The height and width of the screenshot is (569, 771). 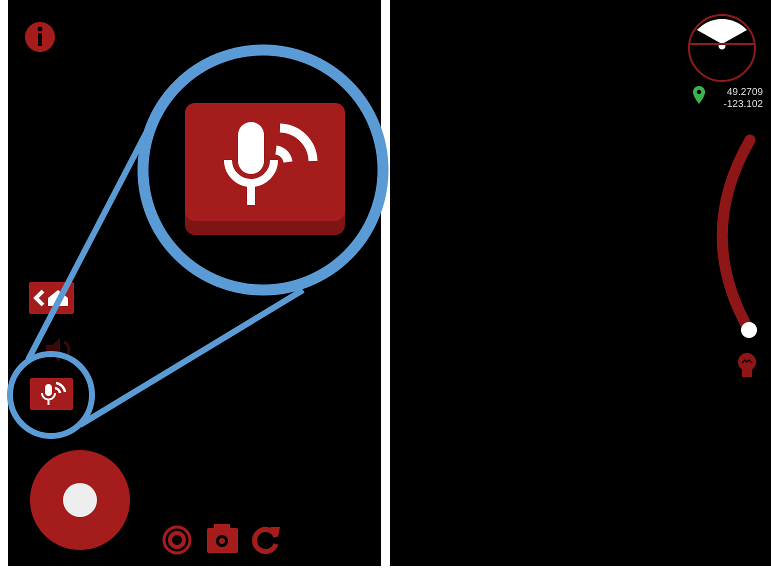 What do you see at coordinates (722, 48) in the screenshot?
I see `level-indicator-icon` at bounding box center [722, 48].